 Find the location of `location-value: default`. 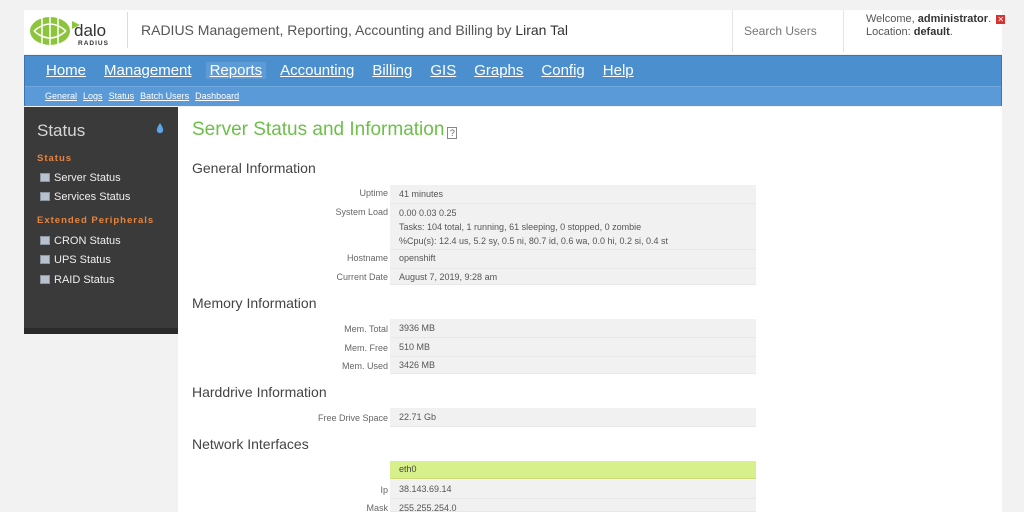

location-value: default is located at coordinates (931, 32).